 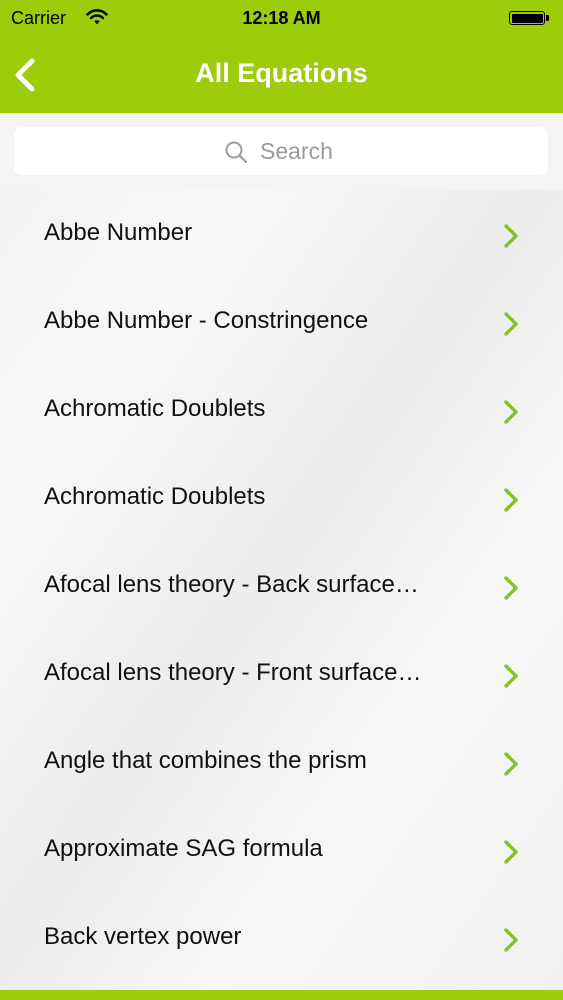 I want to click on status-bar: Carrier 12:18 AM, so click(x=281, y=20).